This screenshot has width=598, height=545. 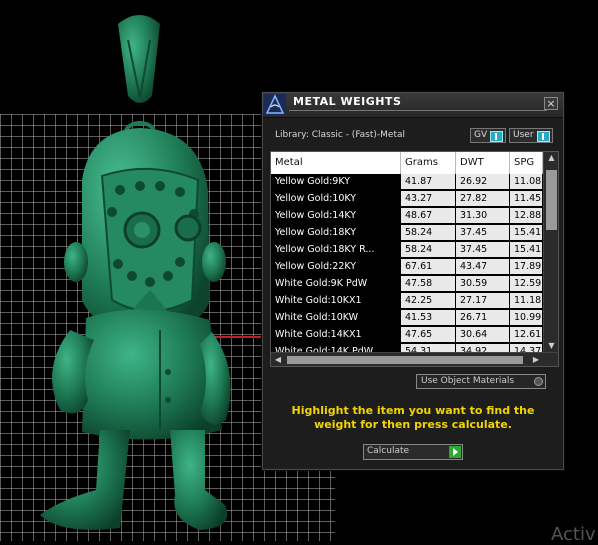 I want to click on app-logo-icon, so click(x=275, y=105).